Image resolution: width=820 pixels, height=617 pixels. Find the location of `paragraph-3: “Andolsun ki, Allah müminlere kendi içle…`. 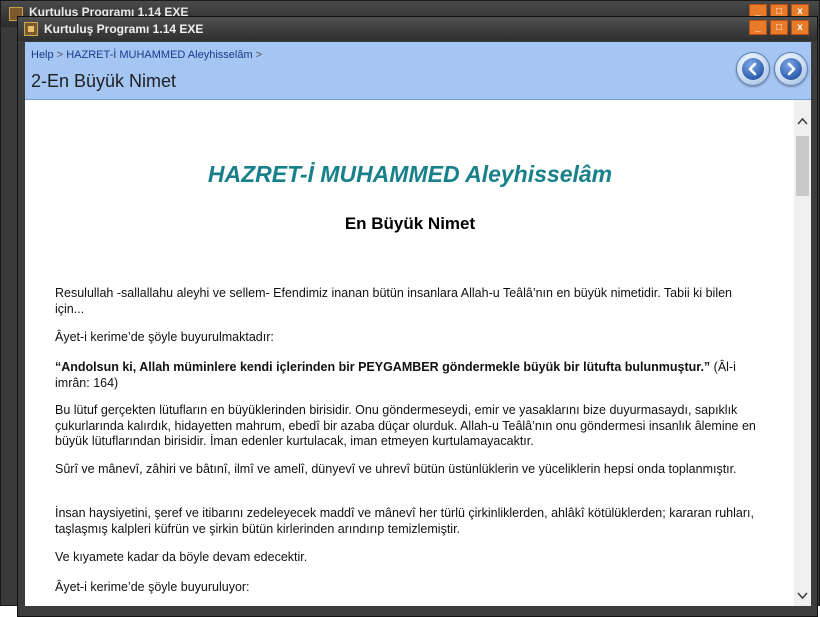

paragraph-3: “Andolsun ki, Allah müminlere kendi içle… is located at coordinates (409, 375).